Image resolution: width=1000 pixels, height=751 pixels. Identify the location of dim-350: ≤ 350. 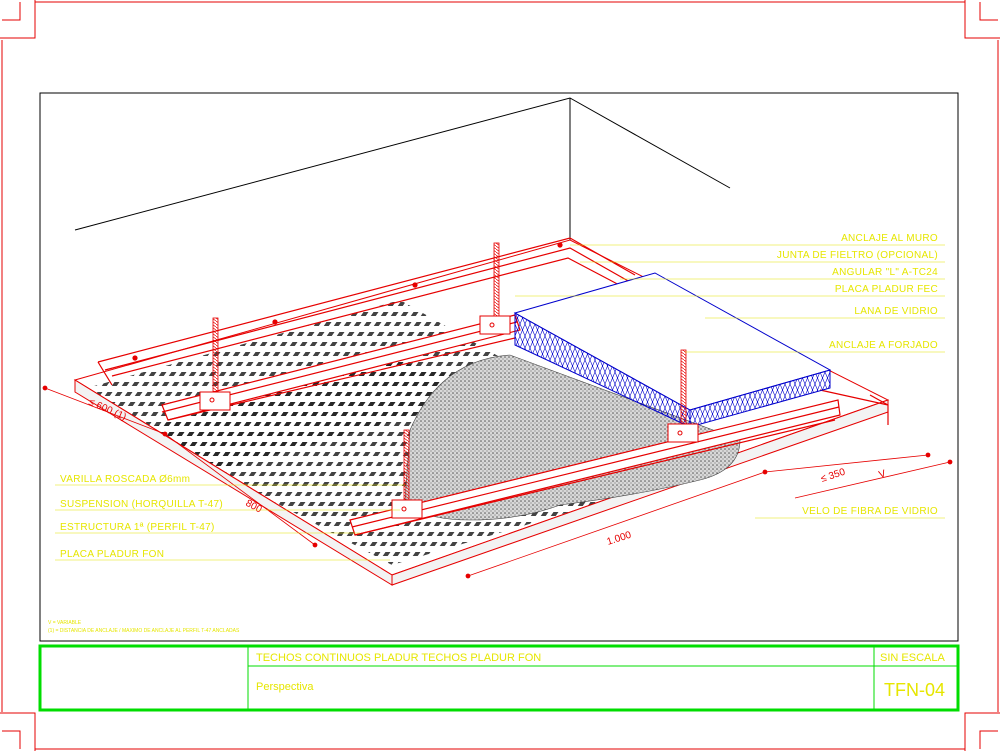
(834, 476).